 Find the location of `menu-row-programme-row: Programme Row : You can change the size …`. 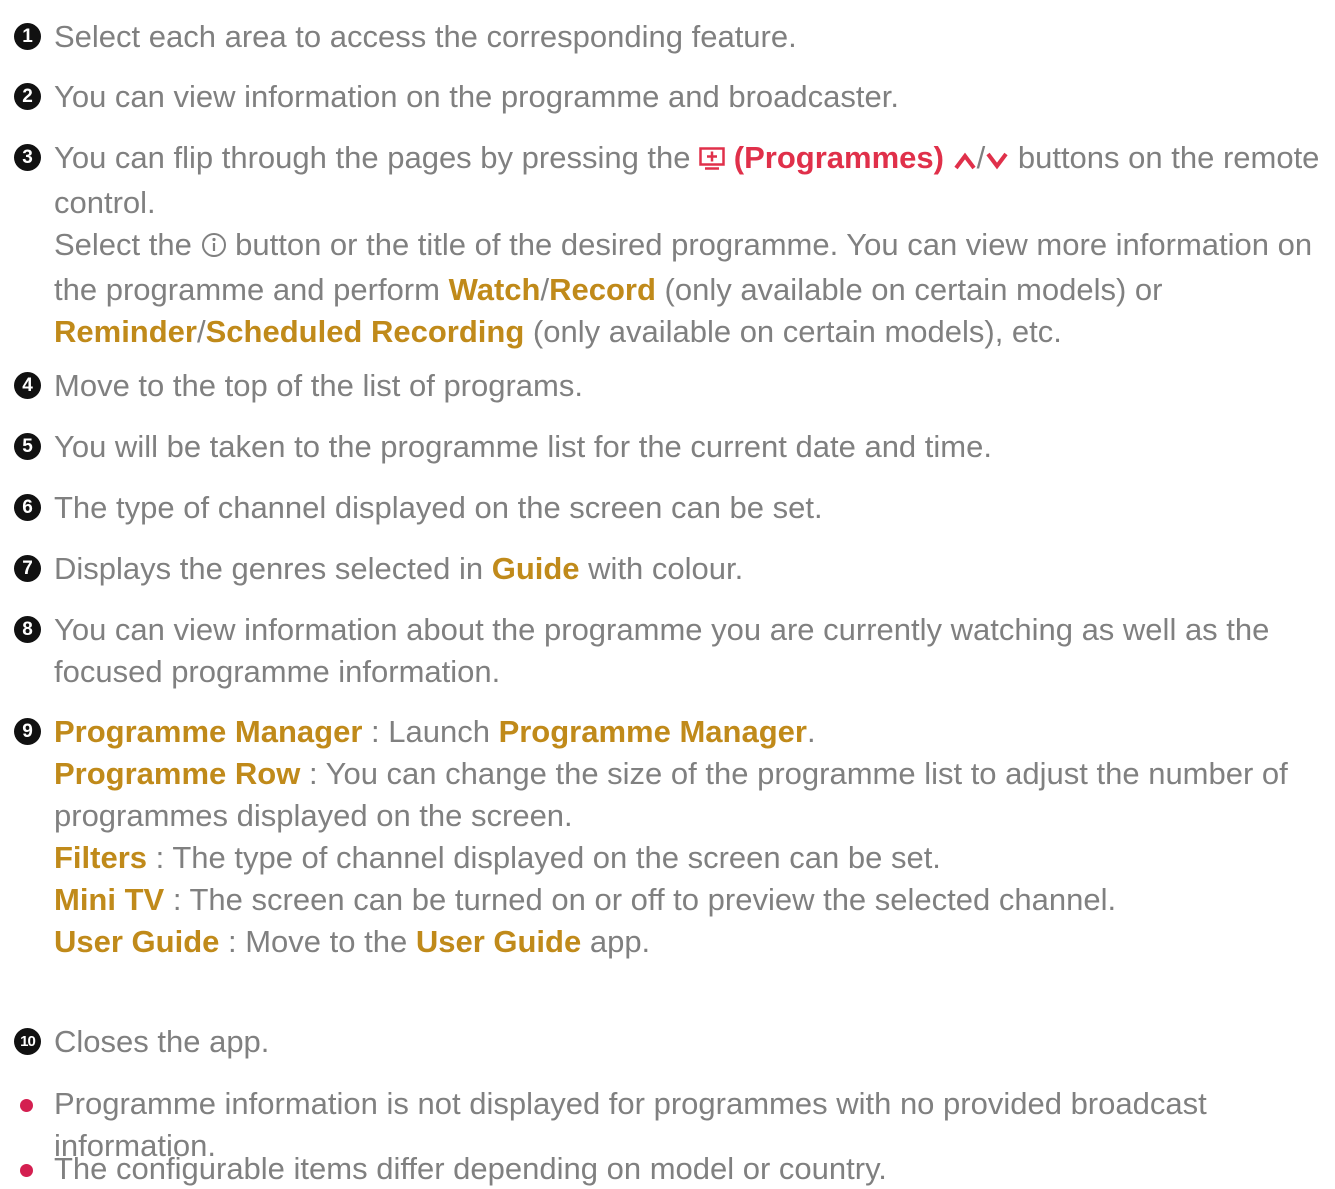

menu-row-programme-row: Programme Row : You can change the size … is located at coordinates (671, 794).